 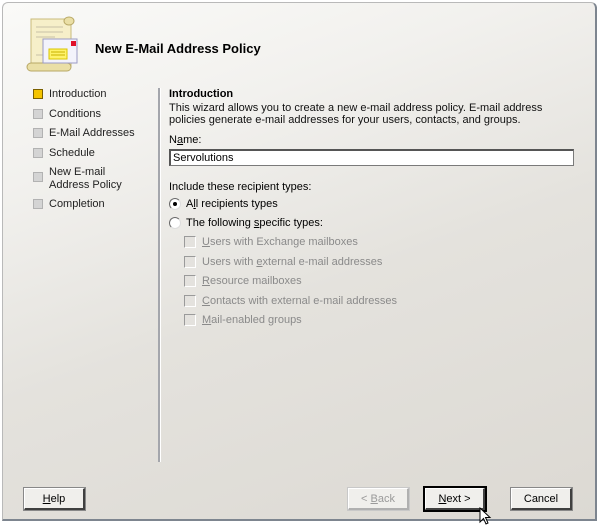 What do you see at coordinates (252, 320) in the screenshot?
I see `checkbox-label: Mail-enabled groups` at bounding box center [252, 320].